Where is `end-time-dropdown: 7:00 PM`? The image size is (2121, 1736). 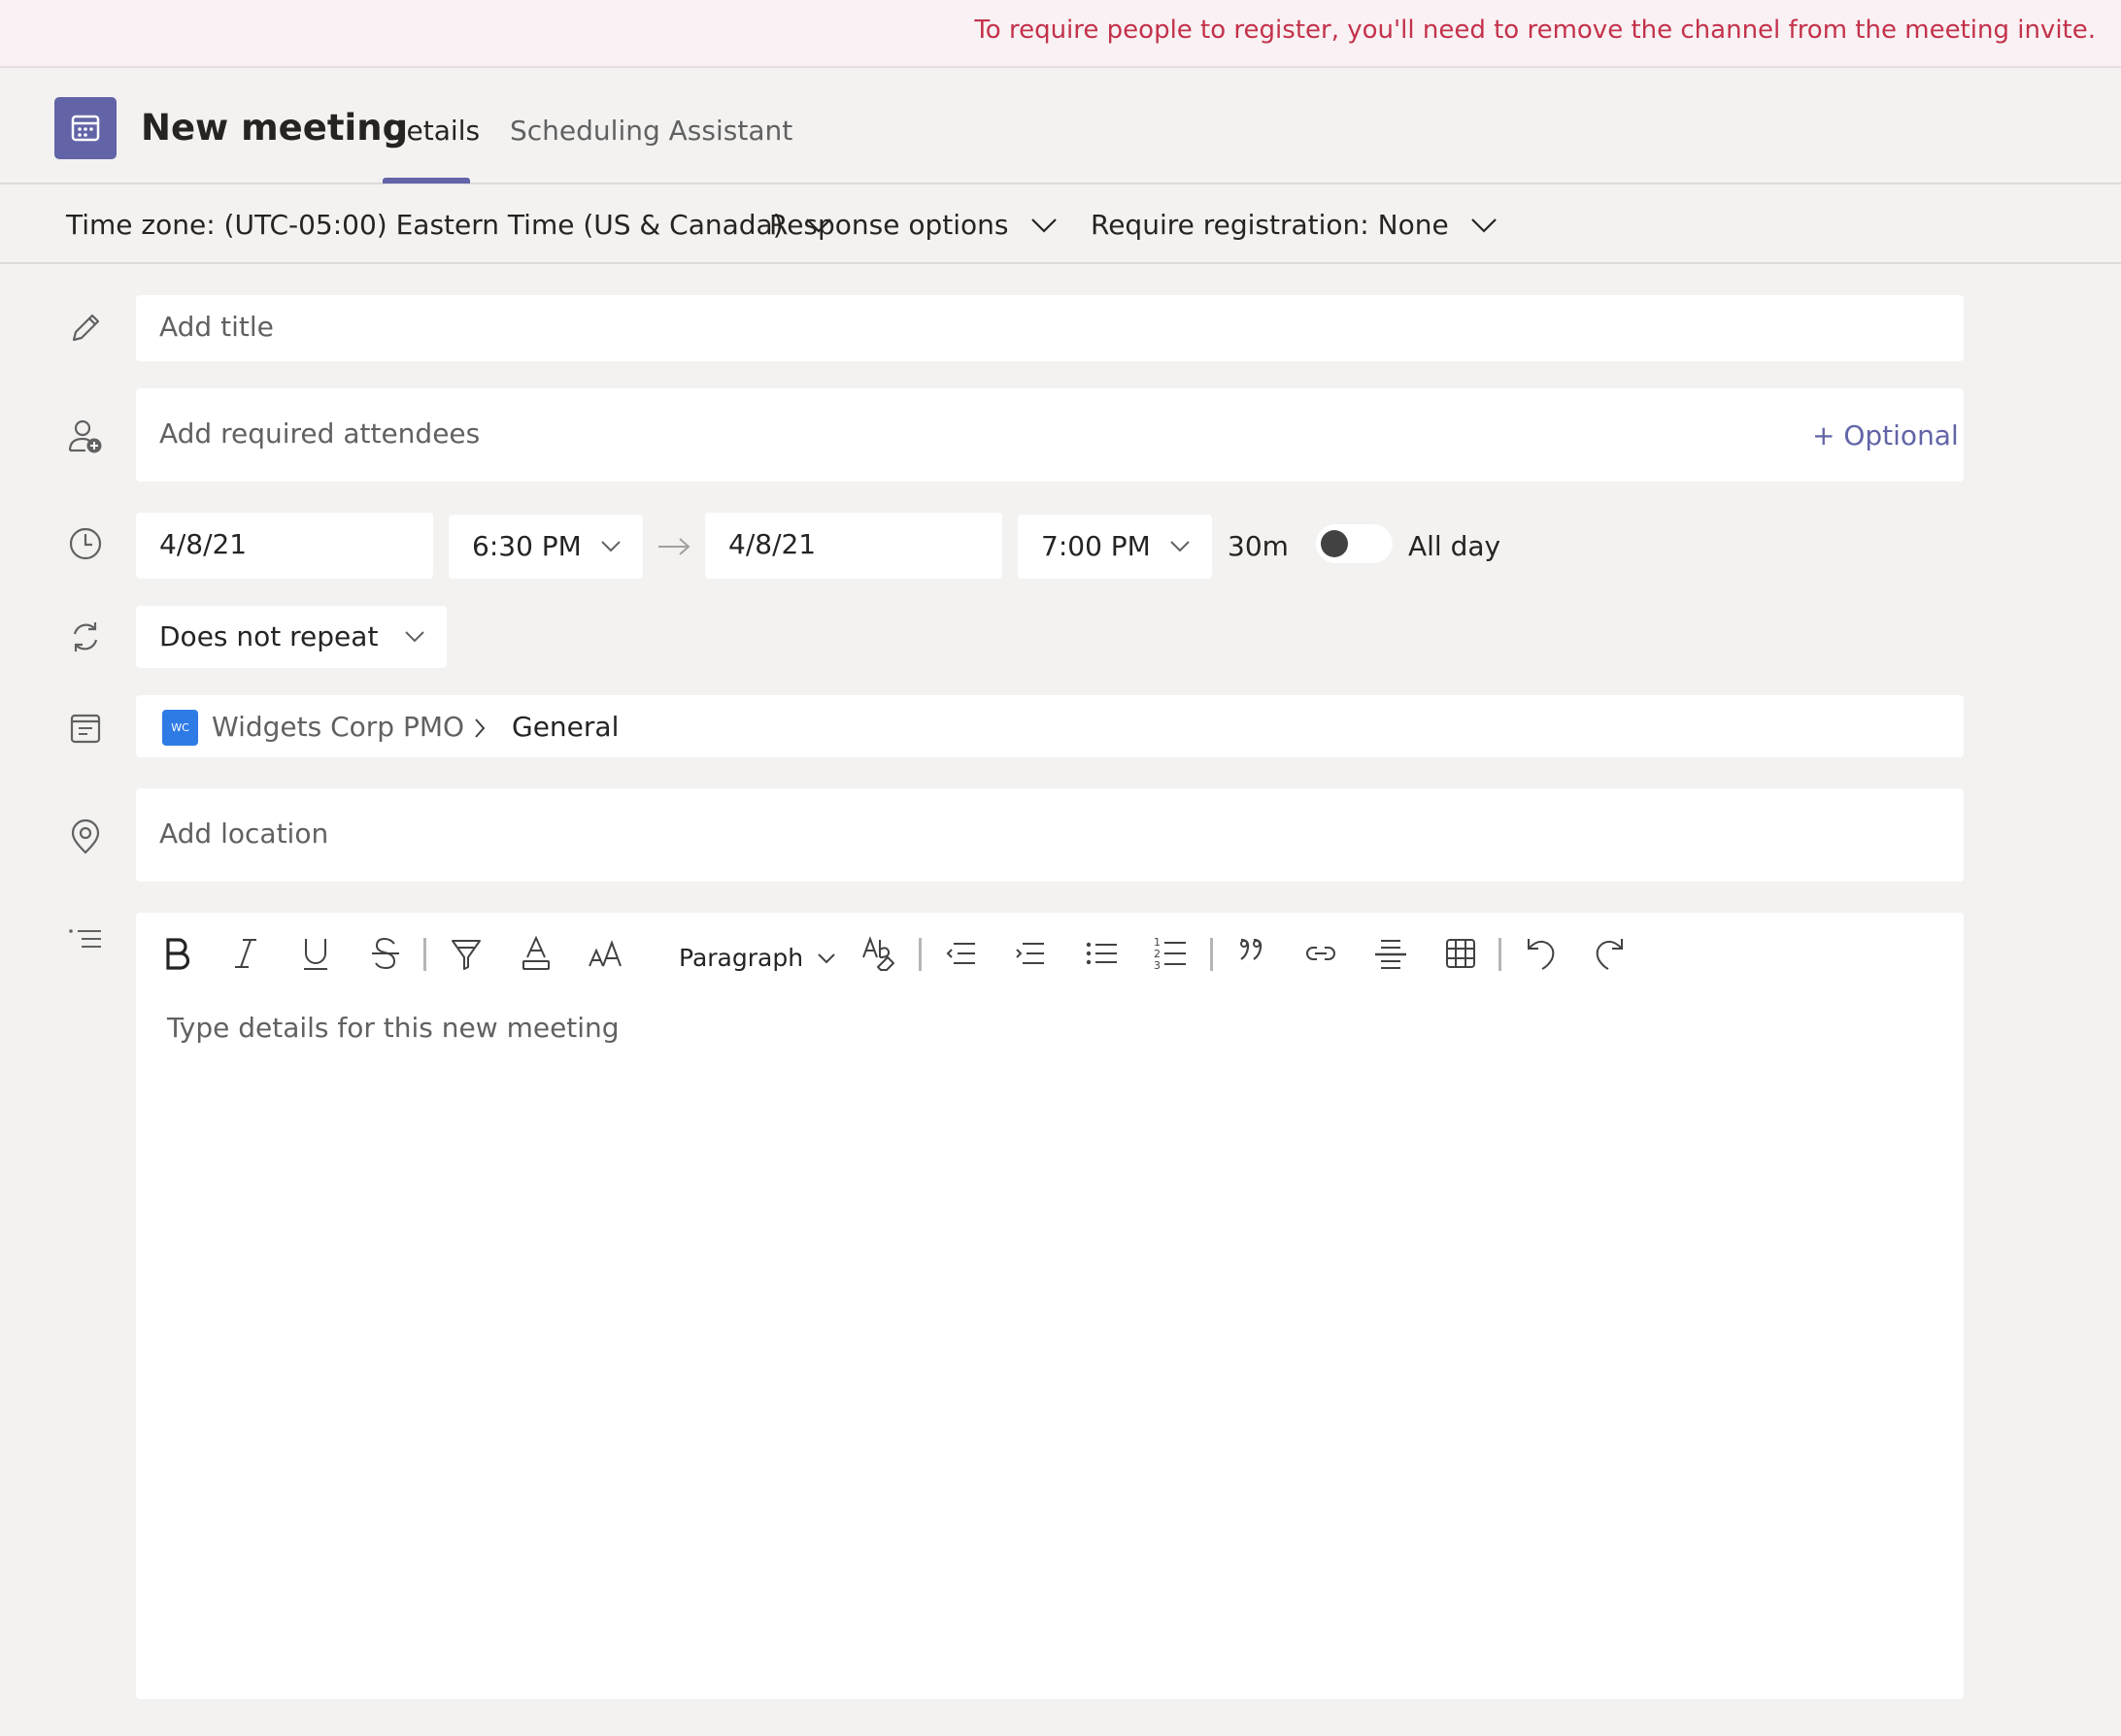
end-time-dropdown: 7:00 PM is located at coordinates (1115, 547).